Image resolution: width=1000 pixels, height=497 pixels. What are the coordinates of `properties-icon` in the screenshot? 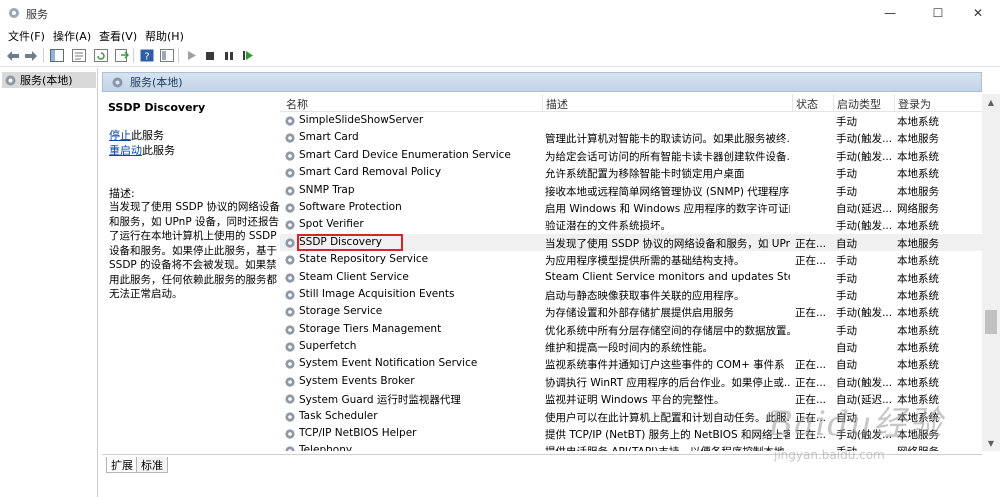 It's located at (78, 55).